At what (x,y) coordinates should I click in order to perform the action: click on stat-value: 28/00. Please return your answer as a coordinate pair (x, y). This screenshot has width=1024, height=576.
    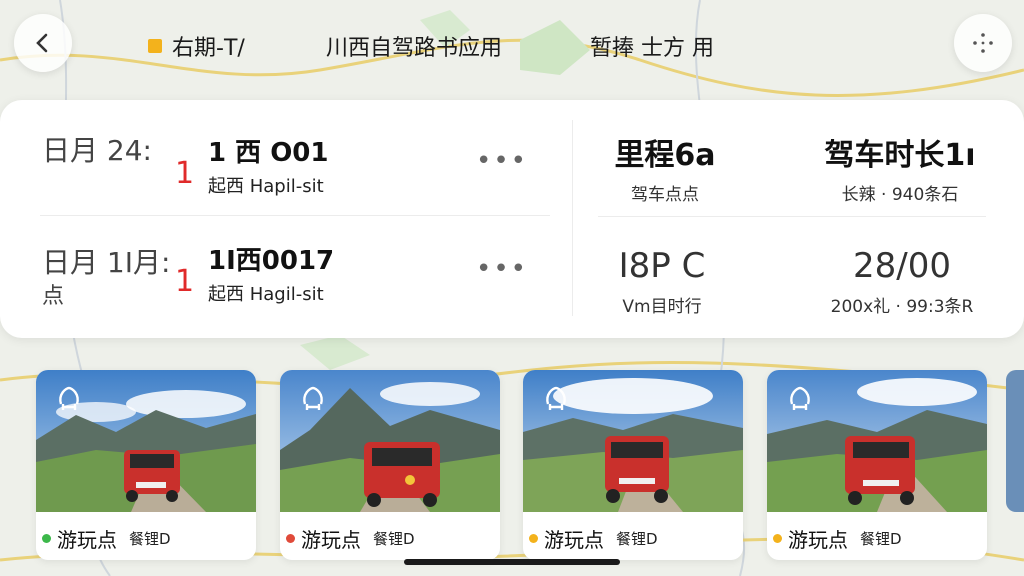
    Looking at the image, I should click on (902, 266).